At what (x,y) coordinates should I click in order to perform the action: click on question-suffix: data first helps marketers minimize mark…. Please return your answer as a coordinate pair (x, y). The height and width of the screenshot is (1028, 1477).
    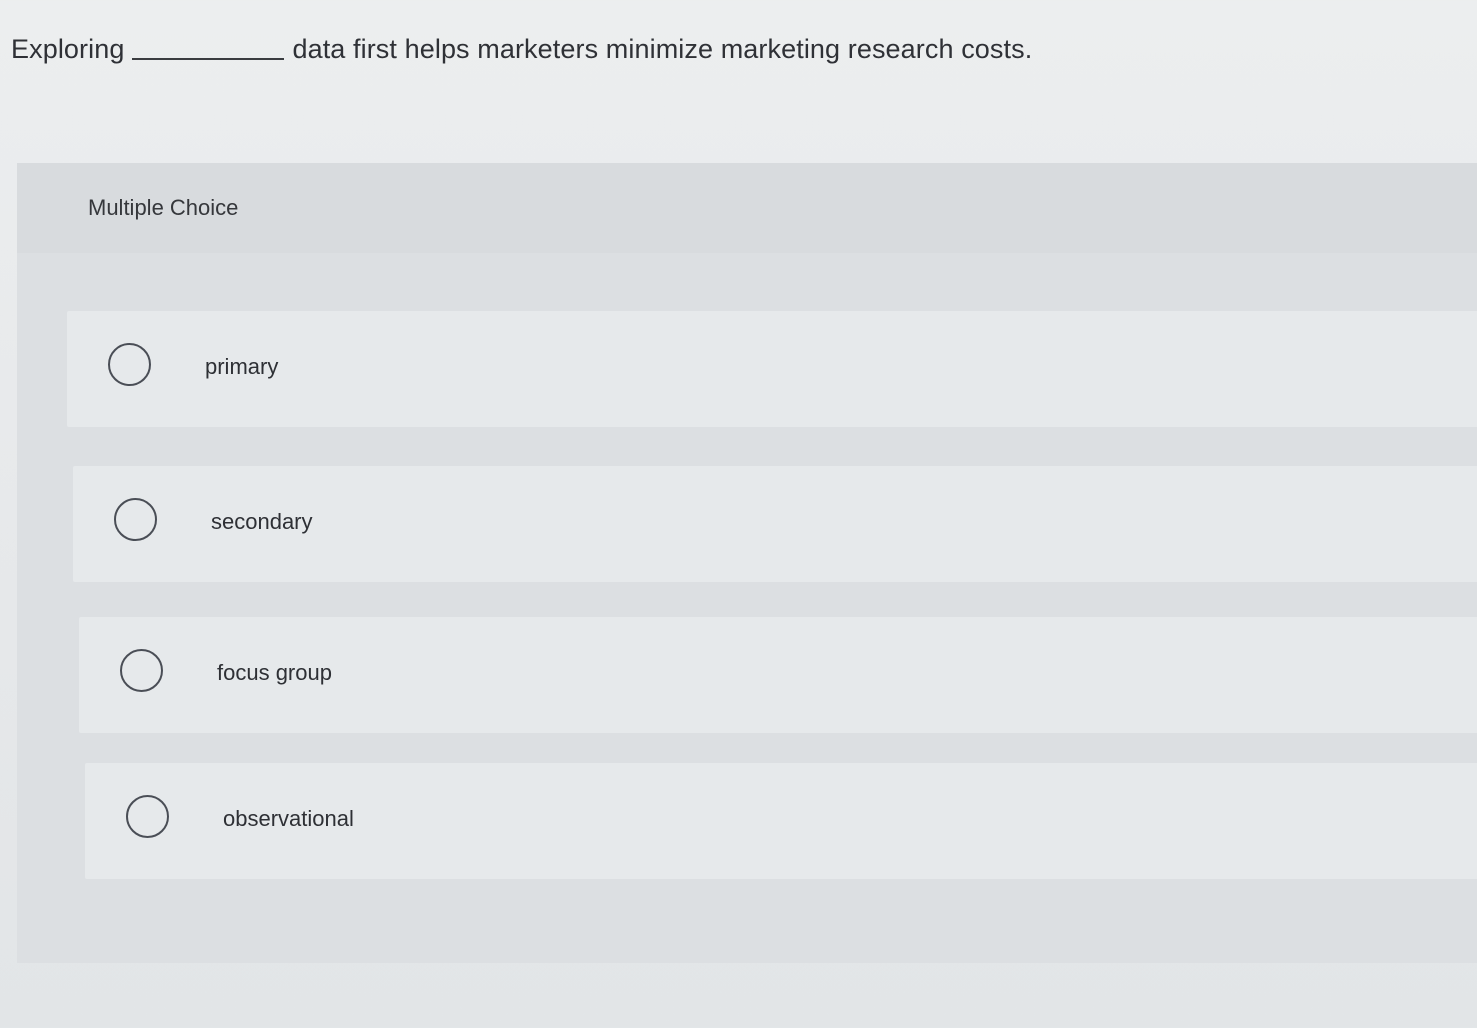
    Looking at the image, I should click on (662, 49).